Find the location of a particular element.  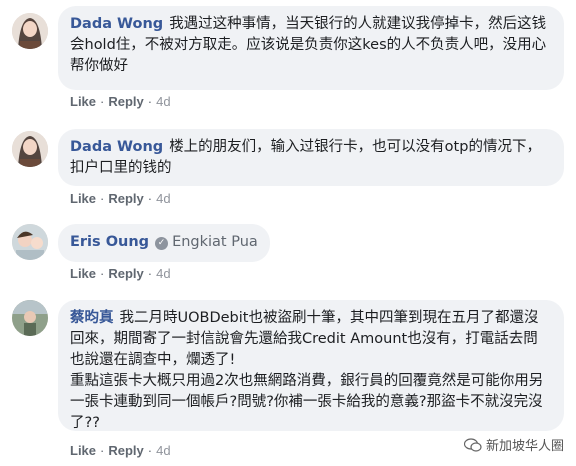

comment-bubble: Eris Oung ✓ Engkiat Pua is located at coordinates (164, 243).